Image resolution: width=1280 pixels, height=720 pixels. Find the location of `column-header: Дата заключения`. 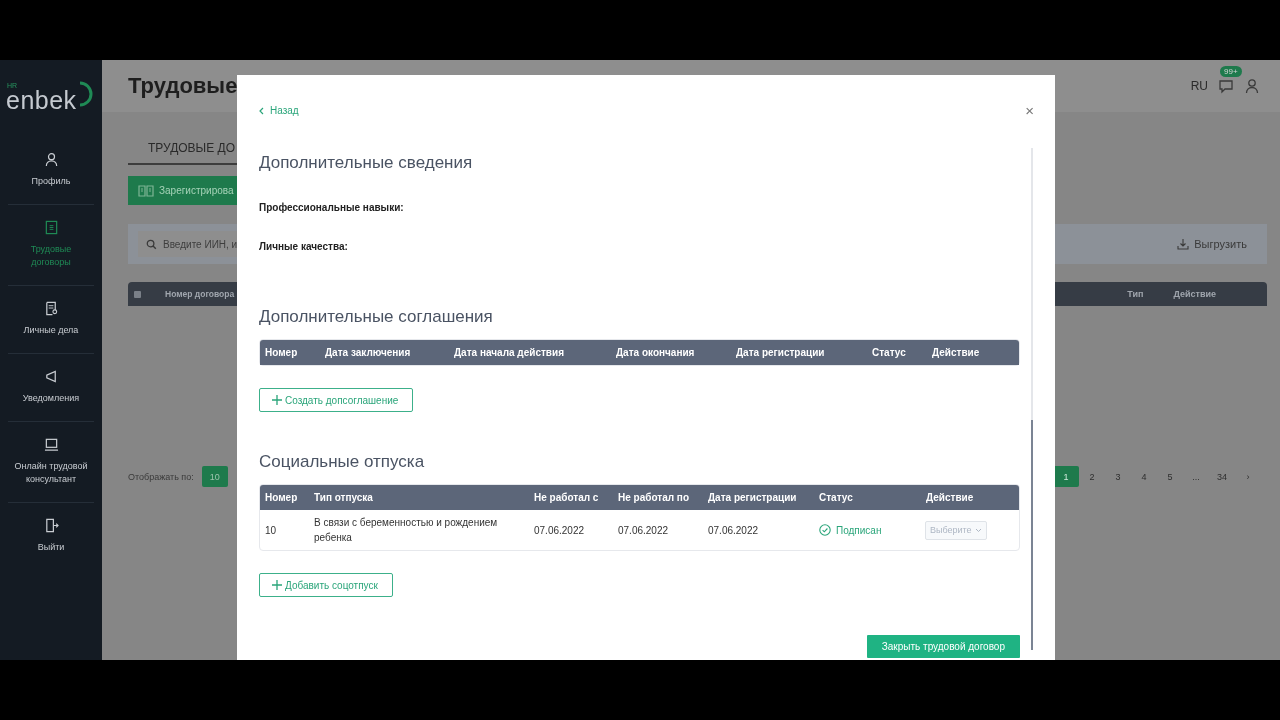

column-header: Дата заключения is located at coordinates (368, 352).